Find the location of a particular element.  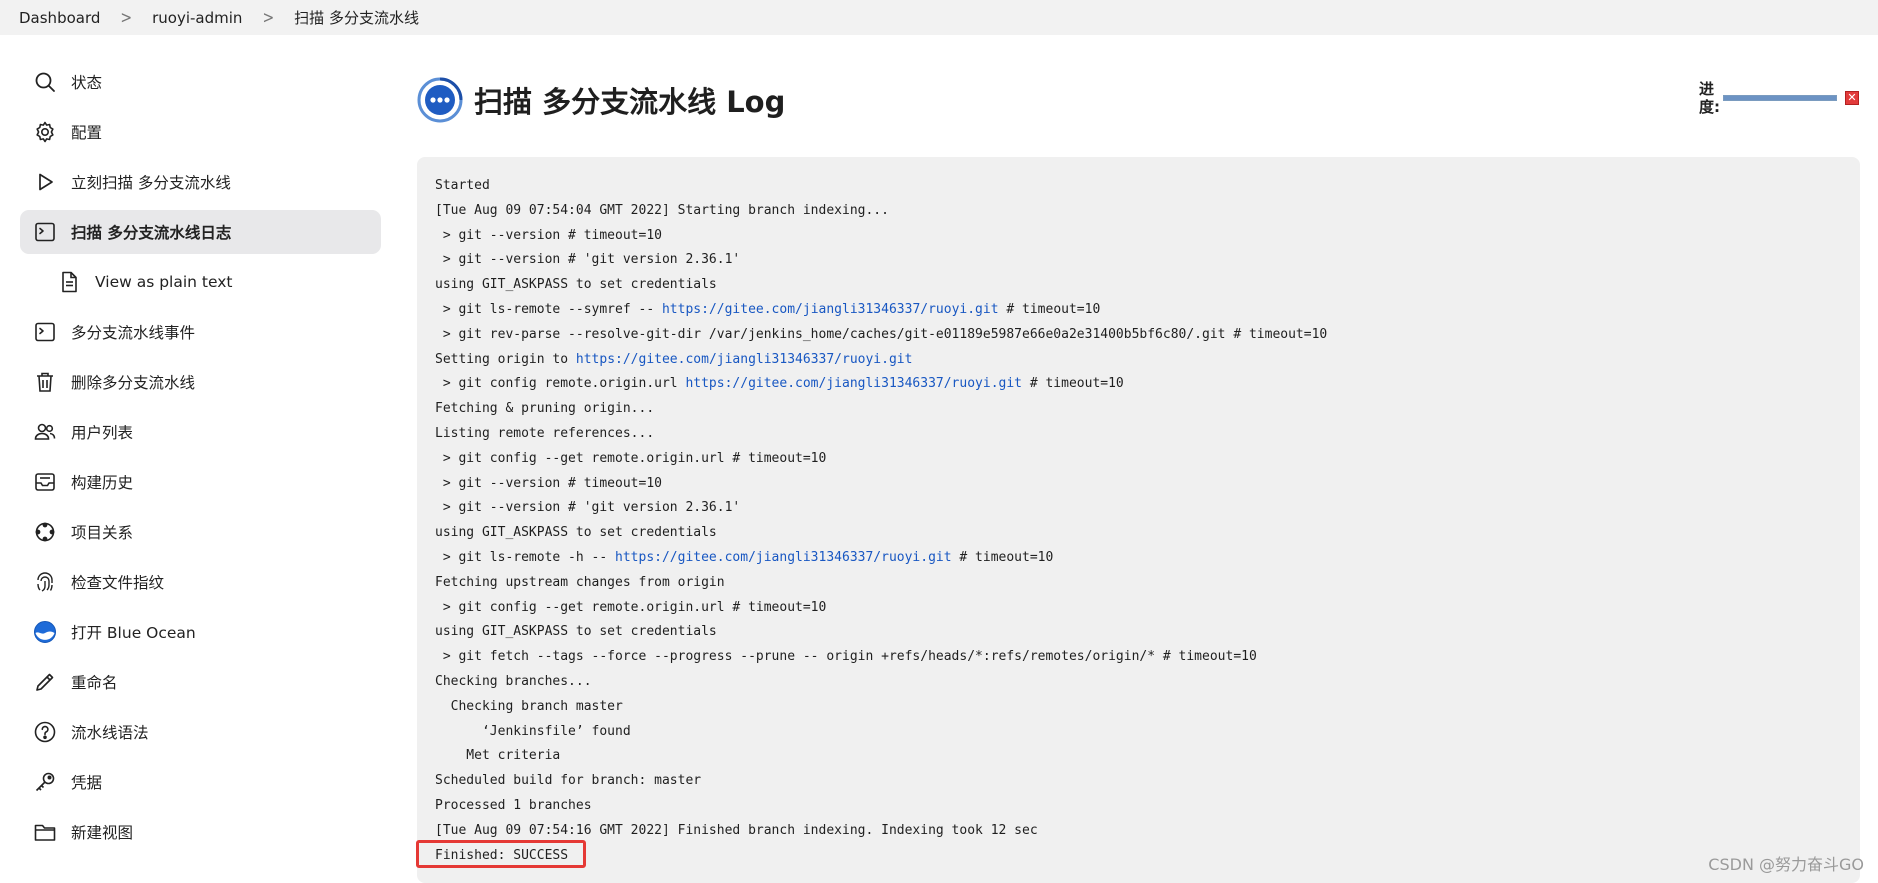

pencil-icon is located at coordinates (45, 682).